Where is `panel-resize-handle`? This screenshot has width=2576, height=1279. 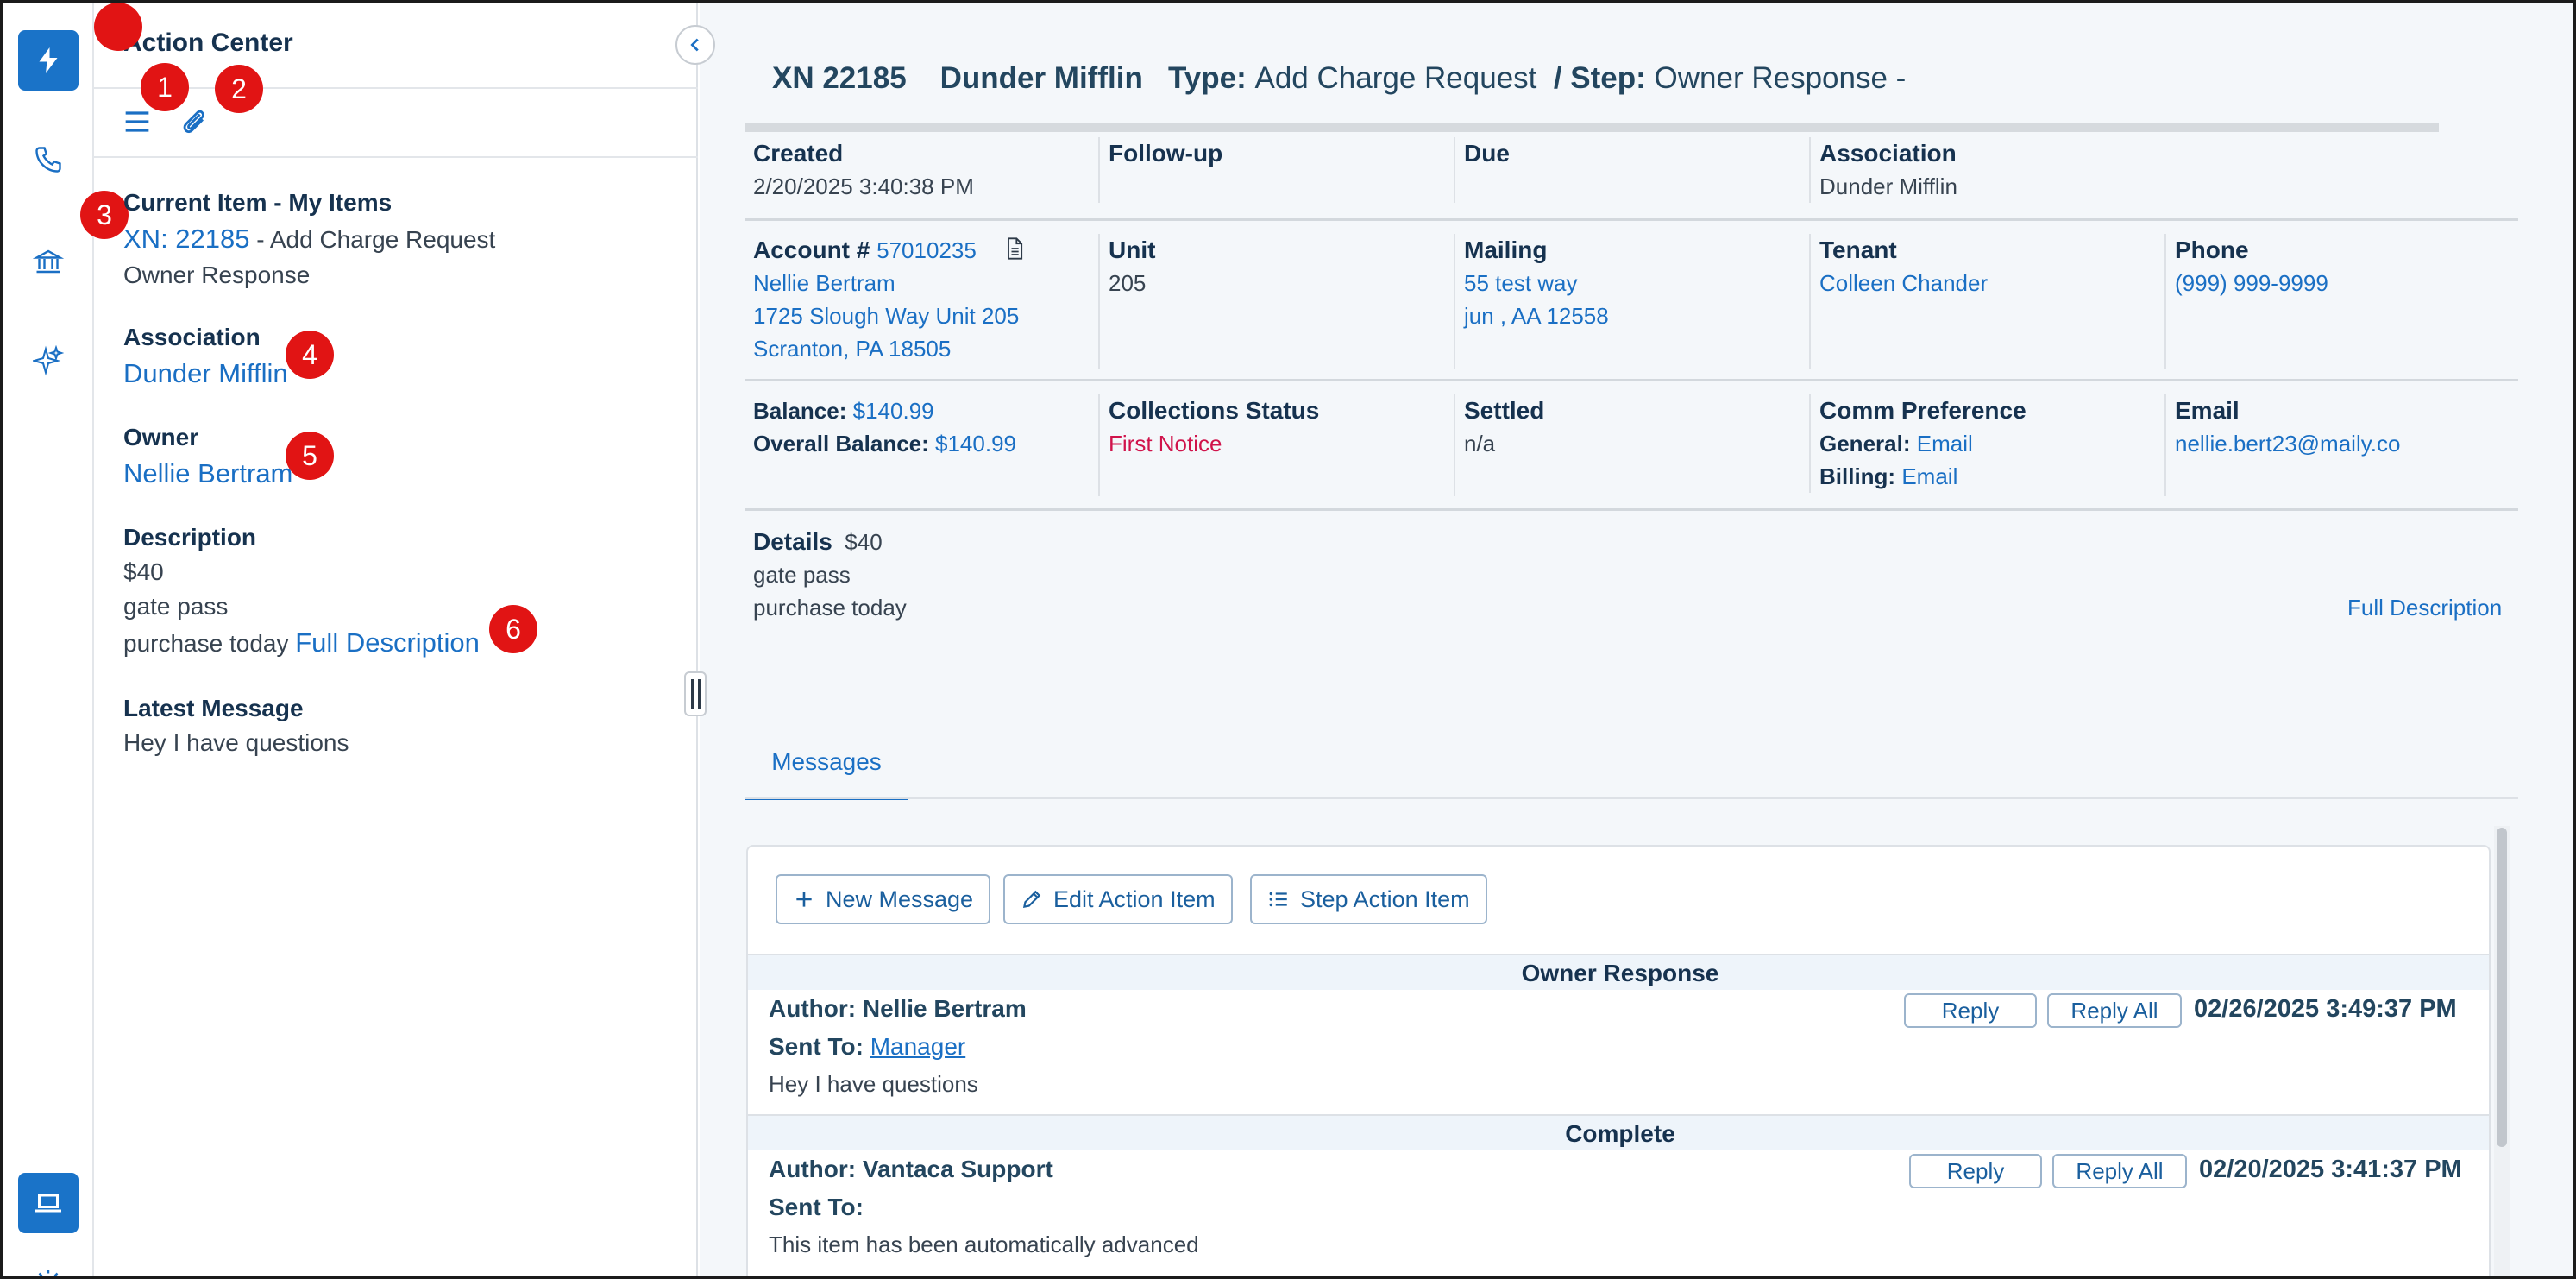 panel-resize-handle is located at coordinates (695, 693).